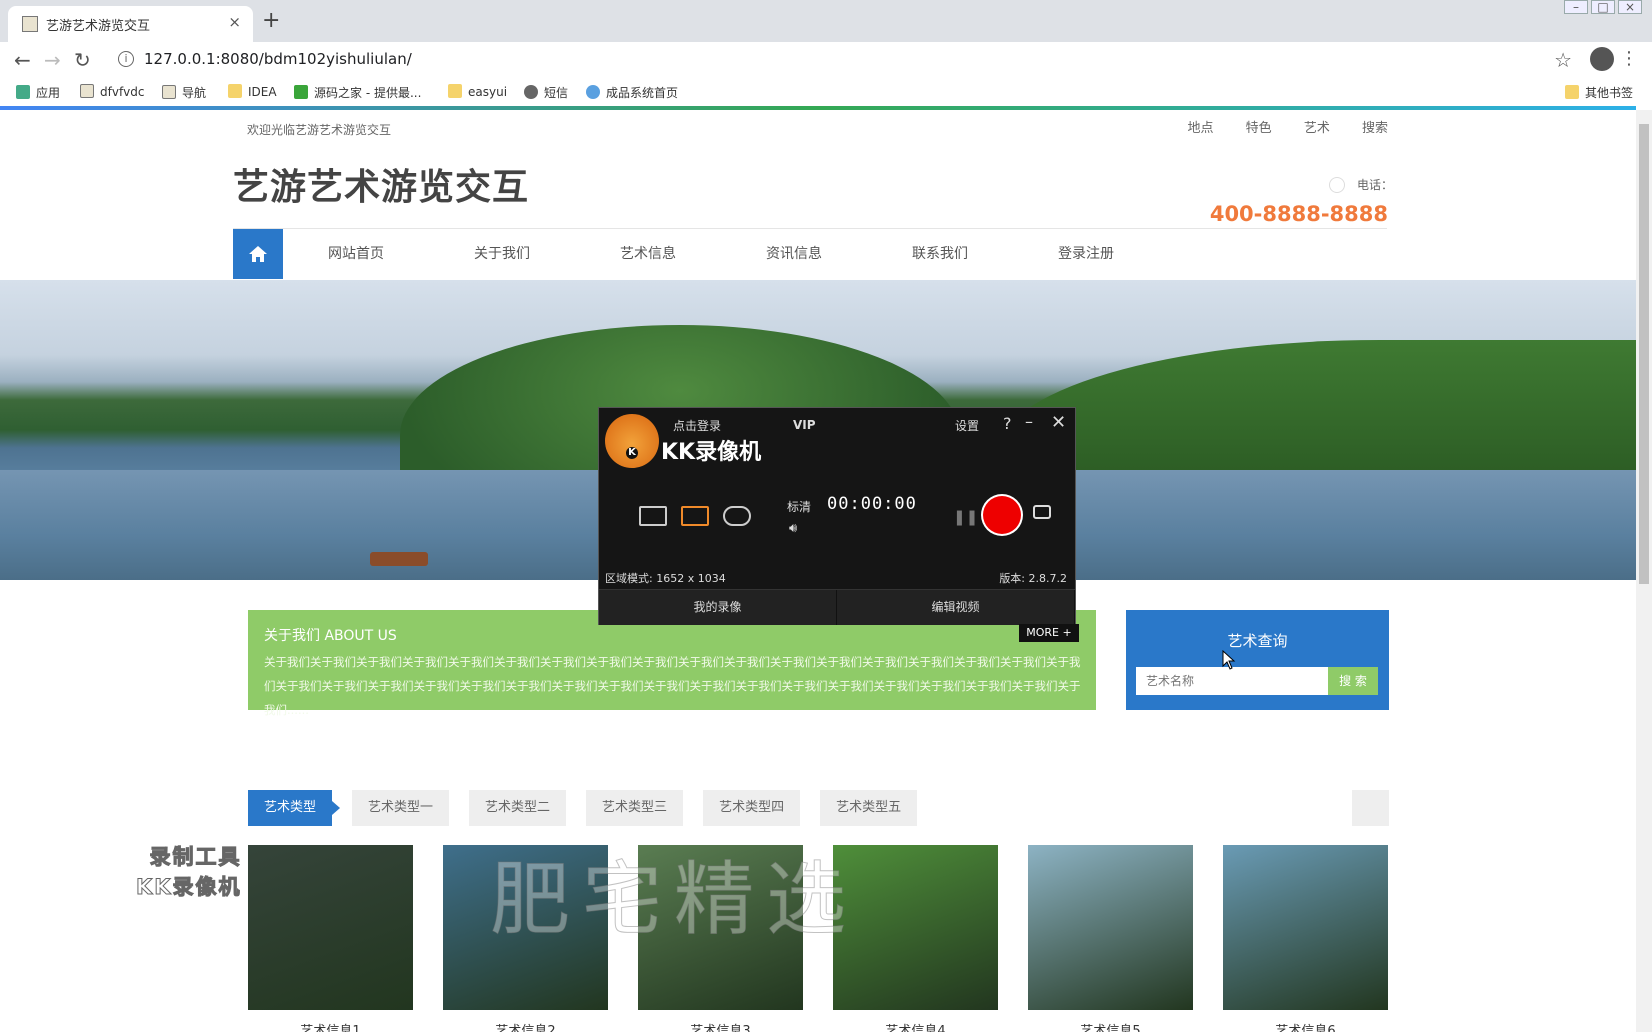  Describe the element at coordinates (1086, 254) in the screenshot. I see `nav-item-login: 登录注册` at that location.